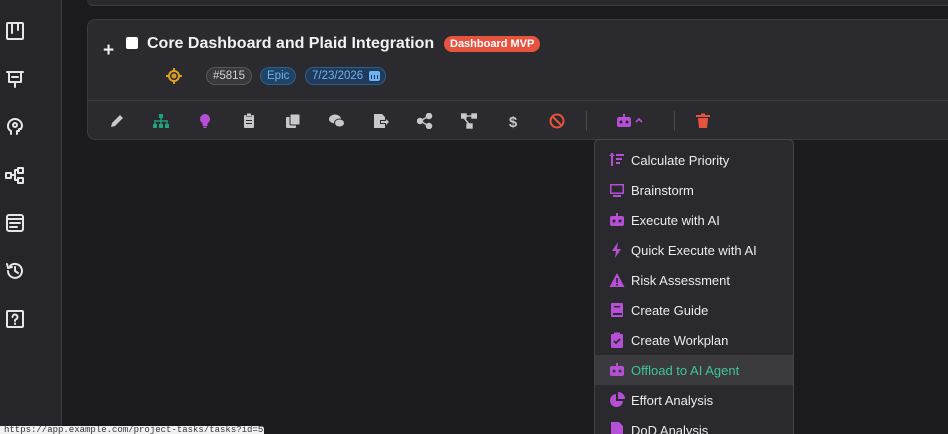 The width and height of the screenshot is (948, 434). Describe the element at coordinates (375, 76) in the screenshot. I see `calendar-icon` at that location.